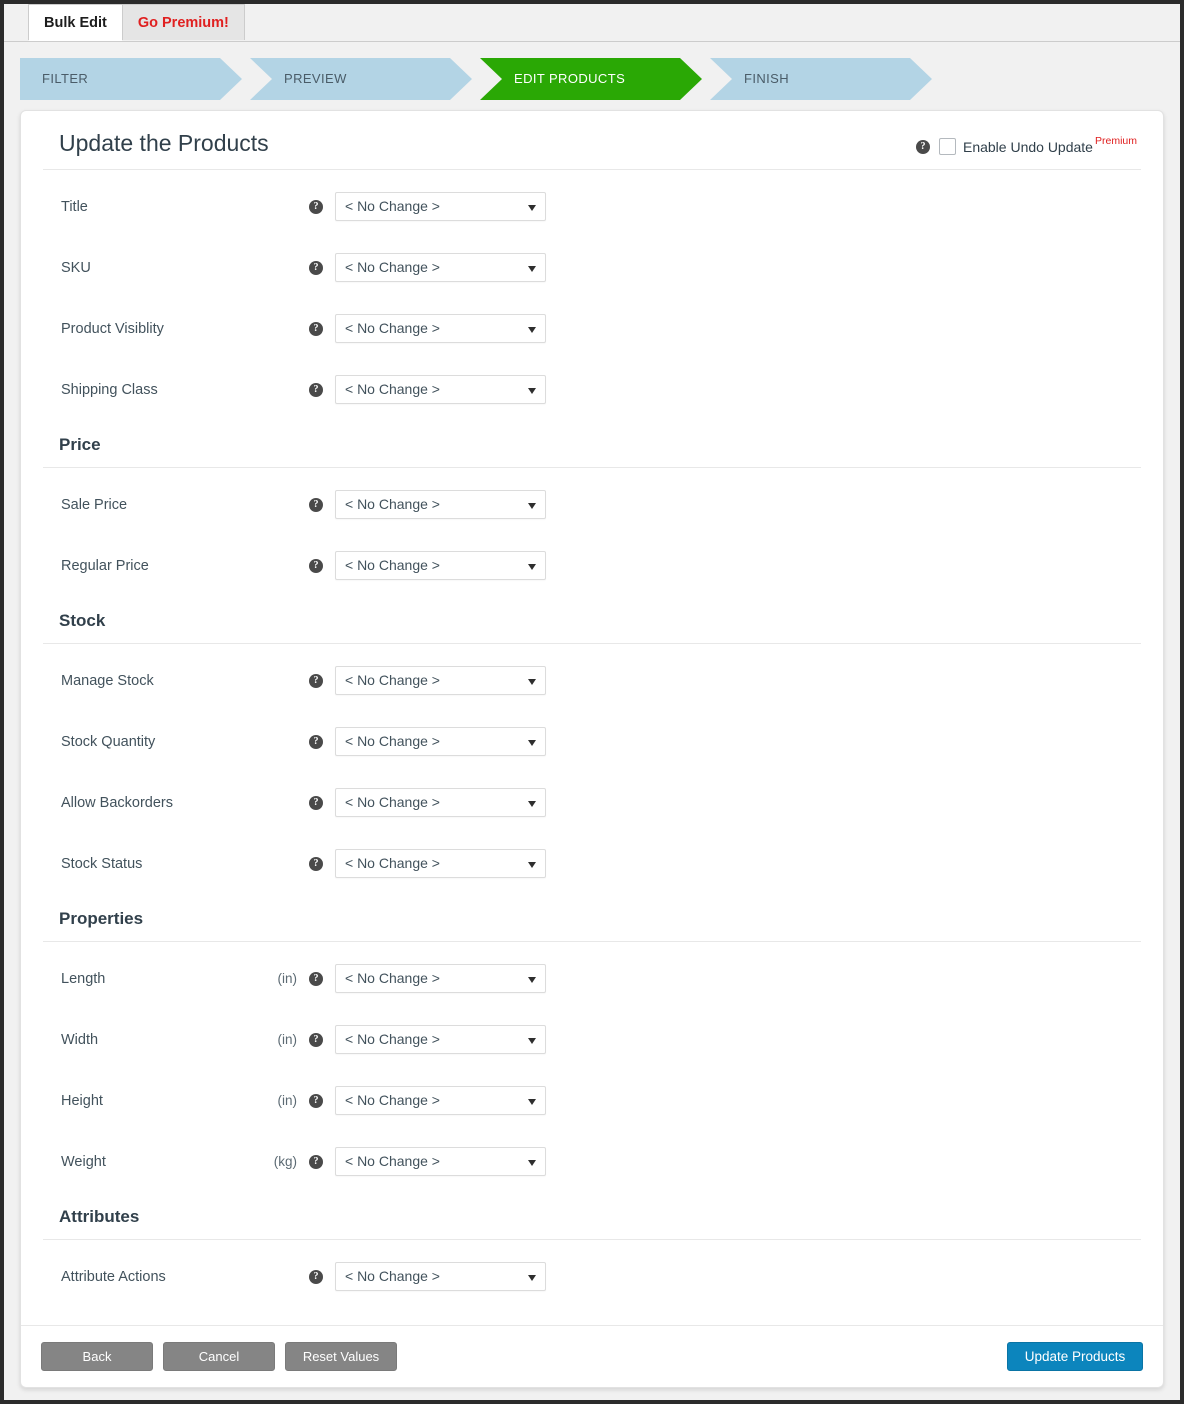 The image size is (1184, 1404). I want to click on field-row-regular-price: Regular Price ? < No Change >, so click(592, 565).